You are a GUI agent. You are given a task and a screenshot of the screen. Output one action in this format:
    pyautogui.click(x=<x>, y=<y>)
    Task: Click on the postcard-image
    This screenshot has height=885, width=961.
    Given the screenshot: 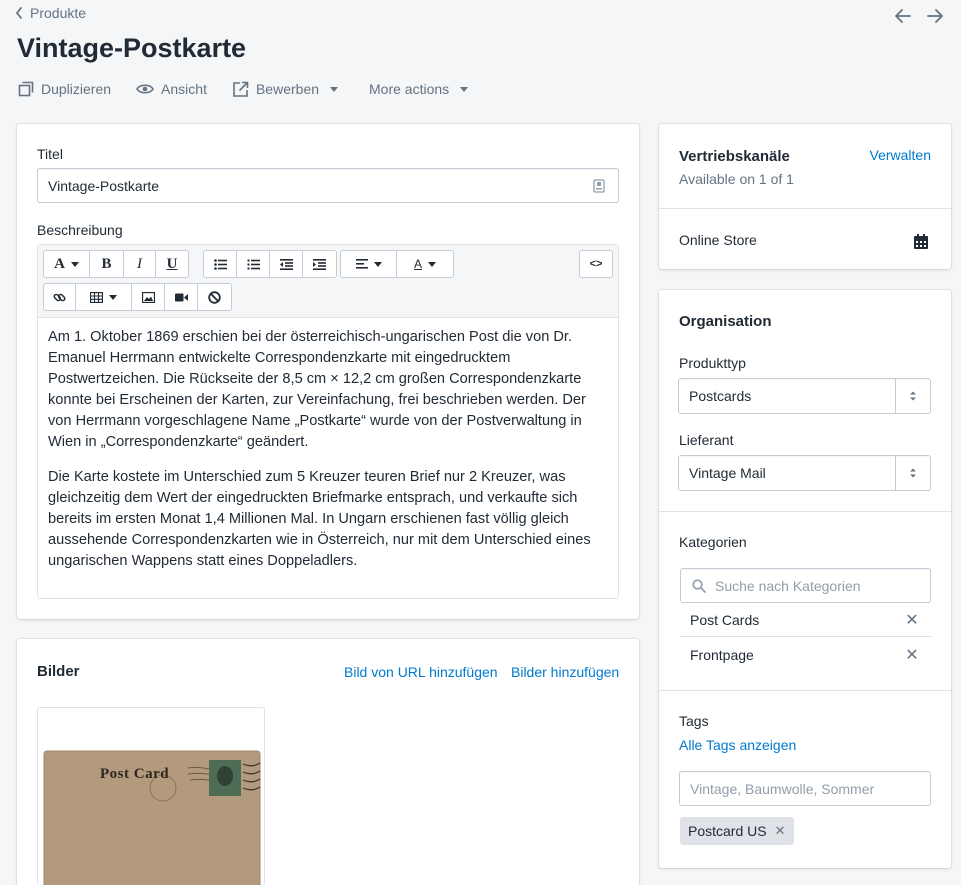 What is the action you would take?
    pyautogui.click(x=151, y=796)
    